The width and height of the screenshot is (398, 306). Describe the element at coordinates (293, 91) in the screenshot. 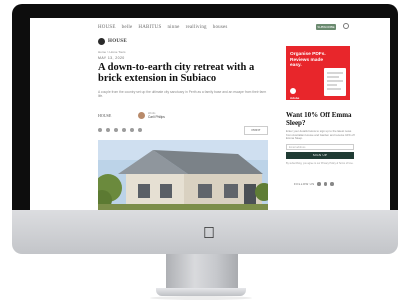

I see `arrow-right-icon` at that location.